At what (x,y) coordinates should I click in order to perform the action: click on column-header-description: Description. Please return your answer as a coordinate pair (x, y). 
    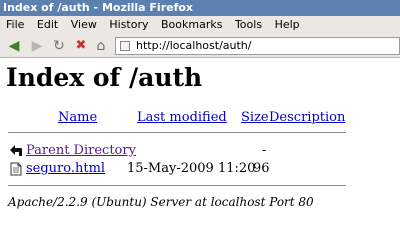
    Looking at the image, I should click on (307, 117).